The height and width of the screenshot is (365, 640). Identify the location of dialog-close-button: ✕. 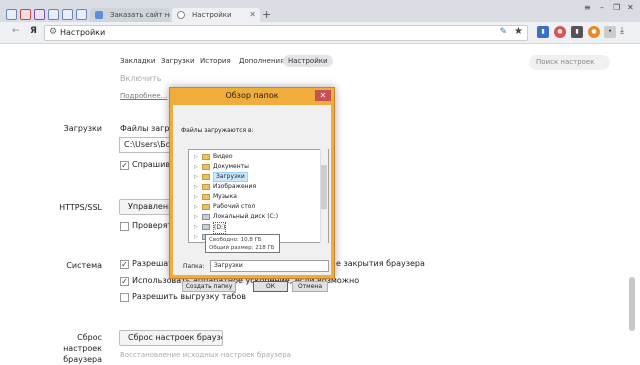
(323, 95).